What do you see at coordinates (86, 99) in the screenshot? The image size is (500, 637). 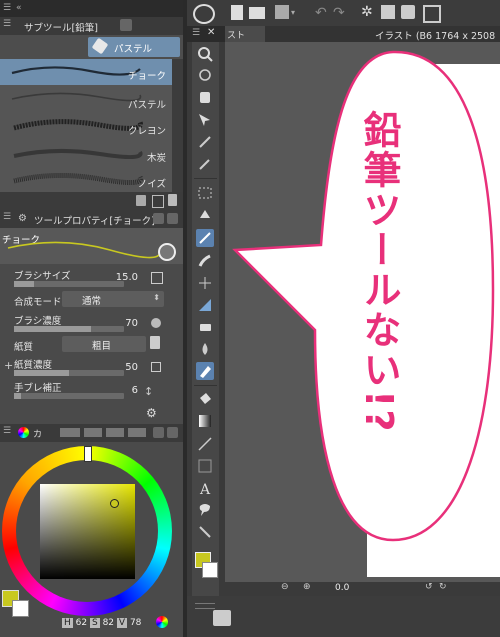 I see `brush-item: パステル` at bounding box center [86, 99].